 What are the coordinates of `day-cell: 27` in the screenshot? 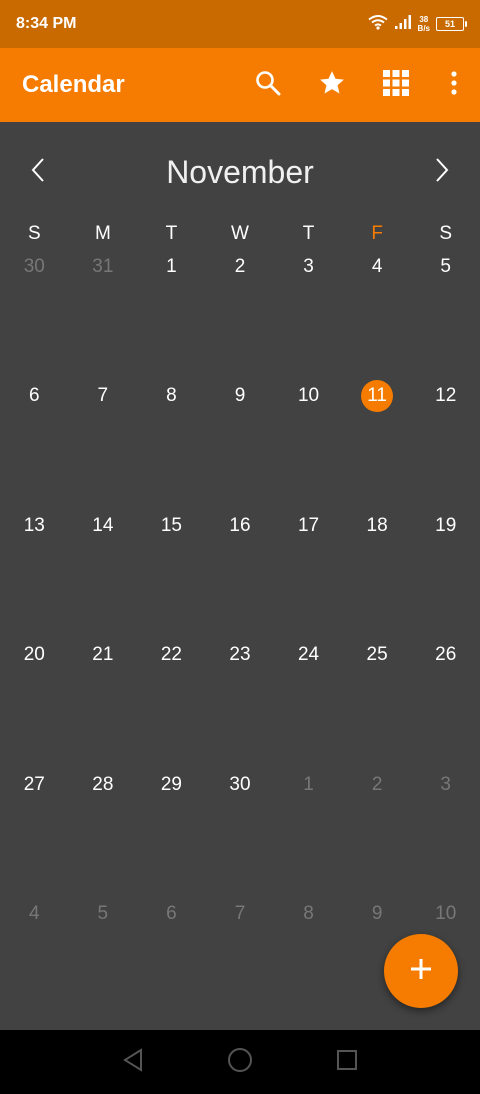 It's located at (34, 832).